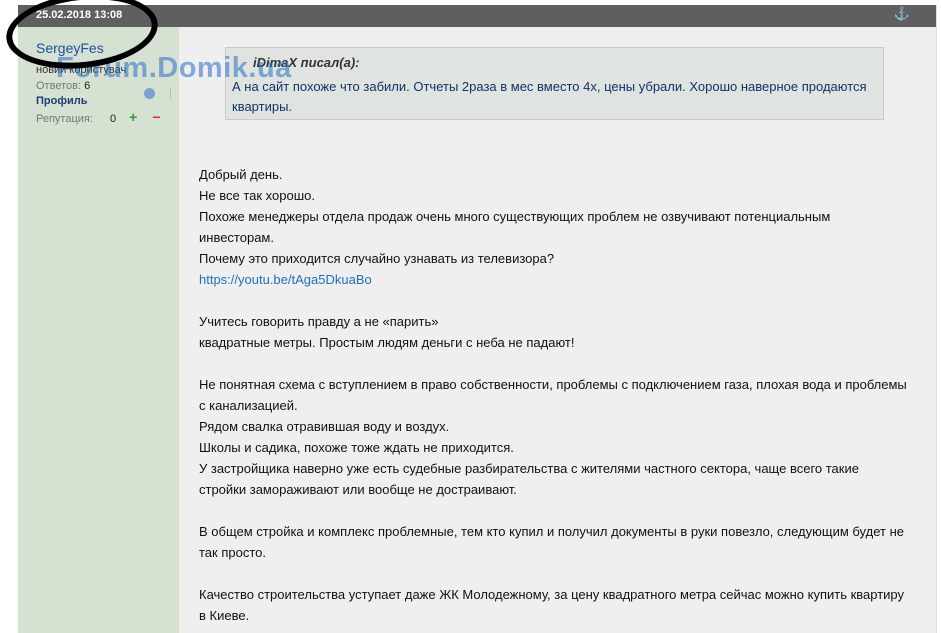 This screenshot has height=633, width=941. I want to click on window-edge, so click(938, 319).